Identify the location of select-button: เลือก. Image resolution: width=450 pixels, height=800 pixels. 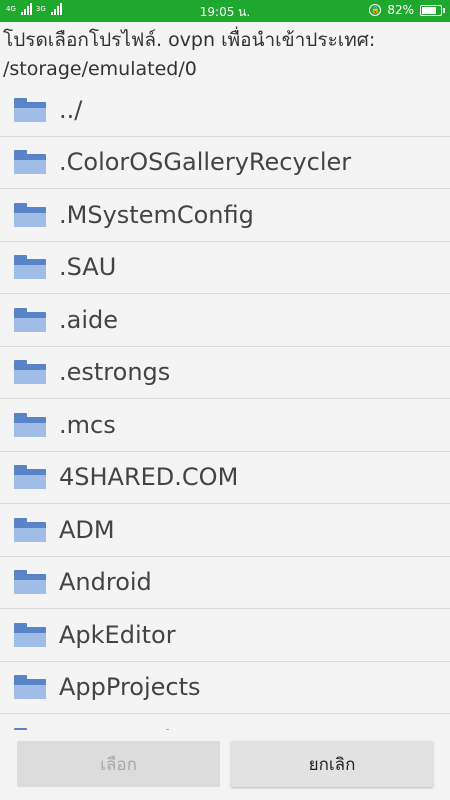
(118, 764).